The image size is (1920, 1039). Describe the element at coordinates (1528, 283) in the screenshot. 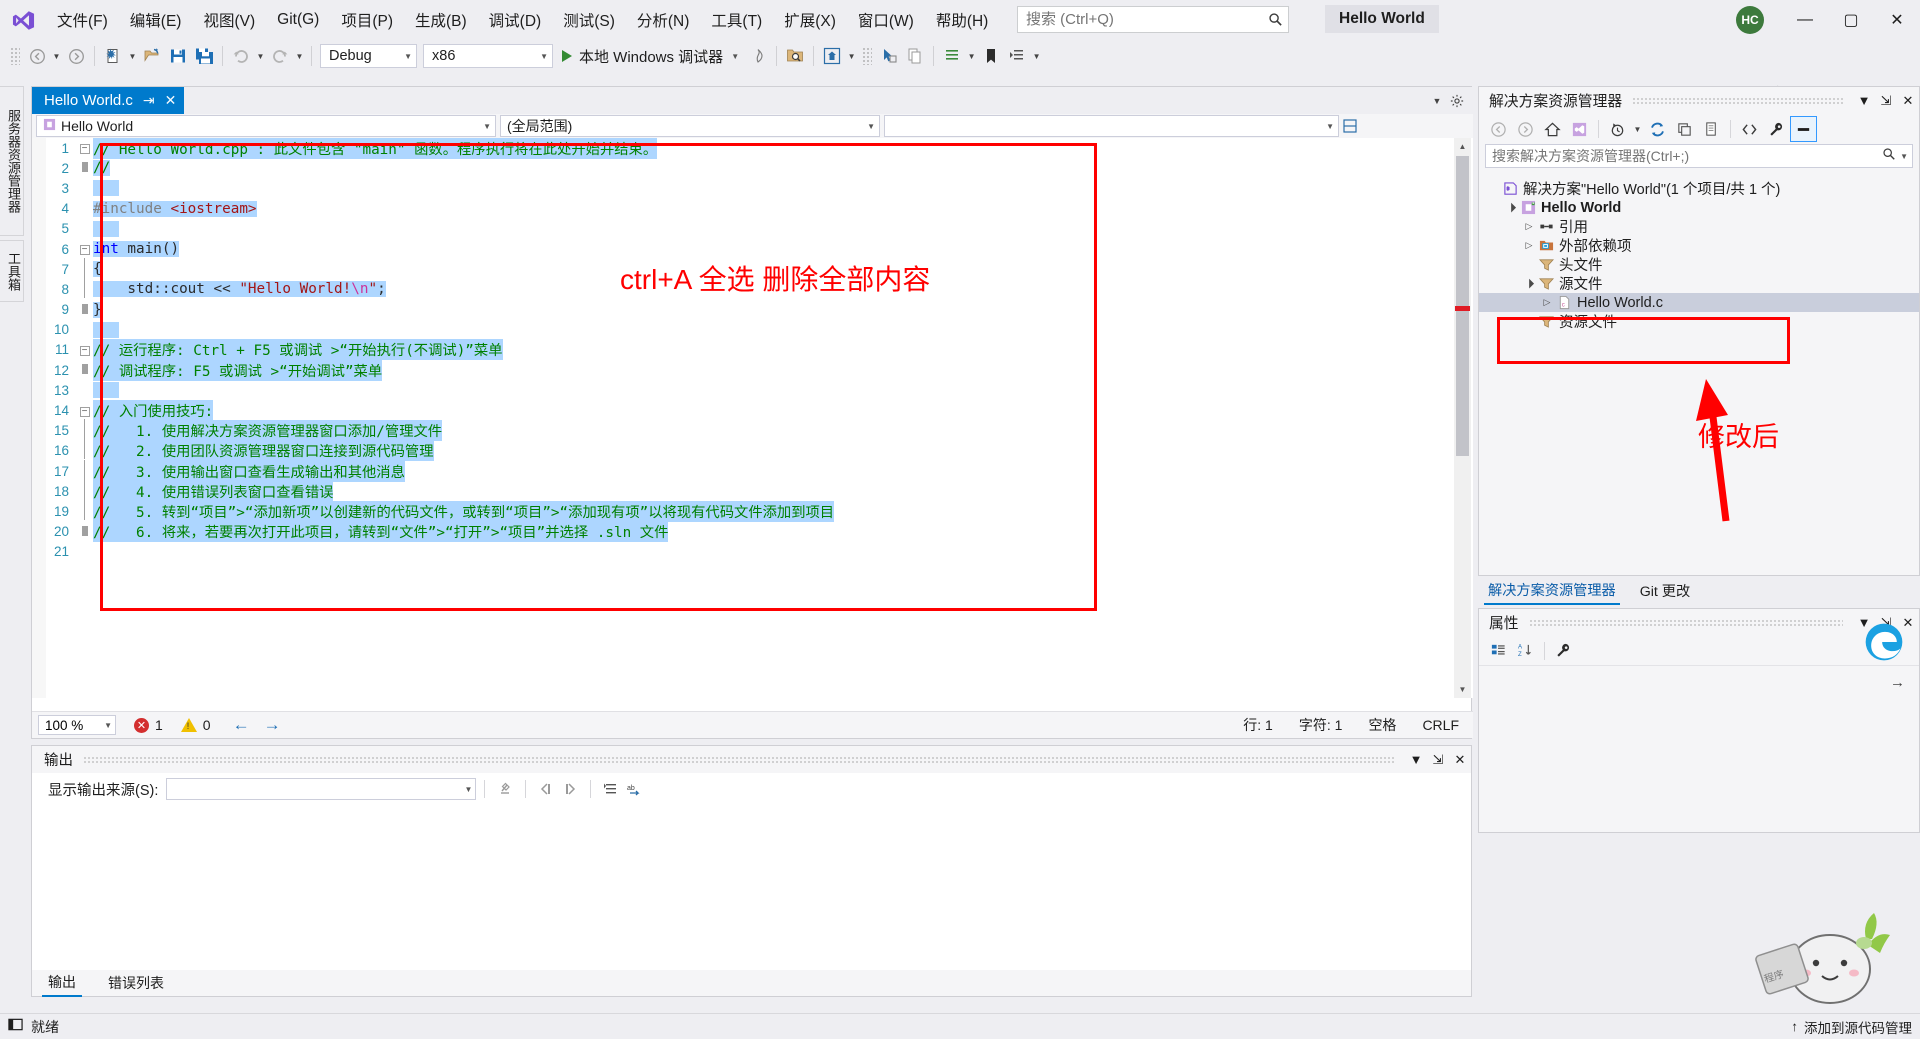

I see `chevron-expanded-icon: ◢` at that location.